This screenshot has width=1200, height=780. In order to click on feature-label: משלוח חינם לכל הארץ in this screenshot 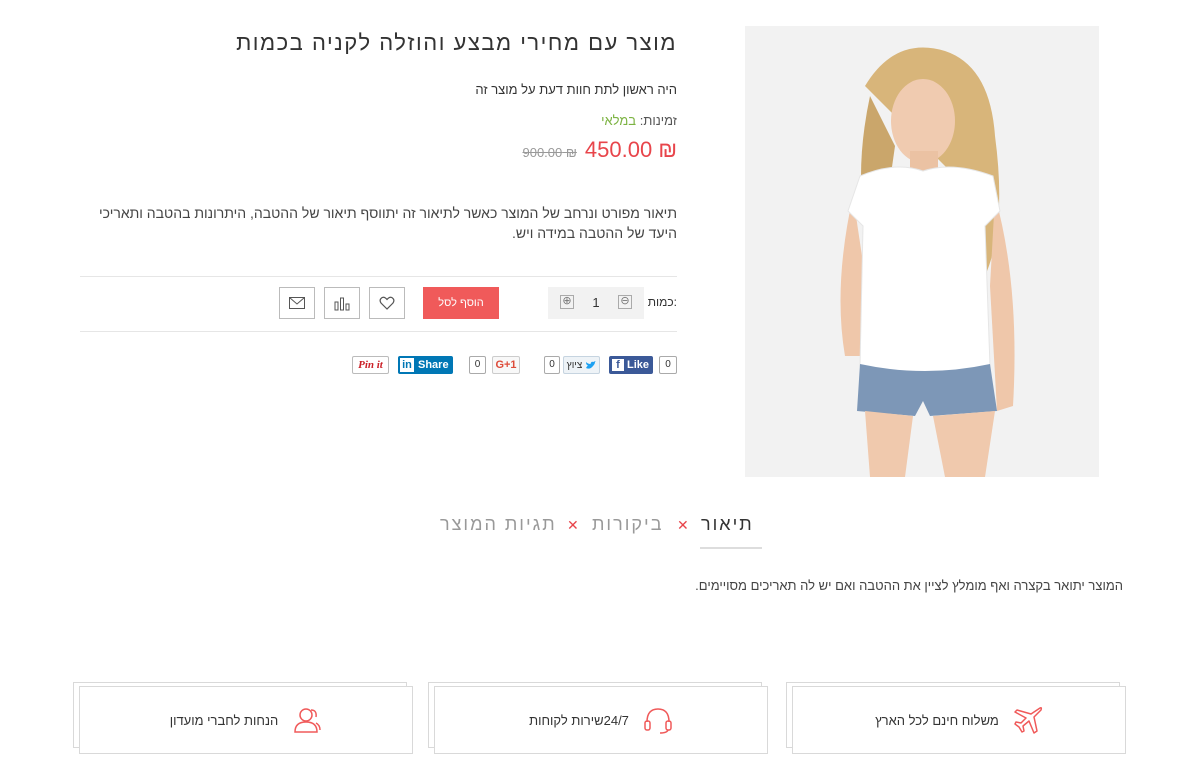, I will do `click(937, 720)`.